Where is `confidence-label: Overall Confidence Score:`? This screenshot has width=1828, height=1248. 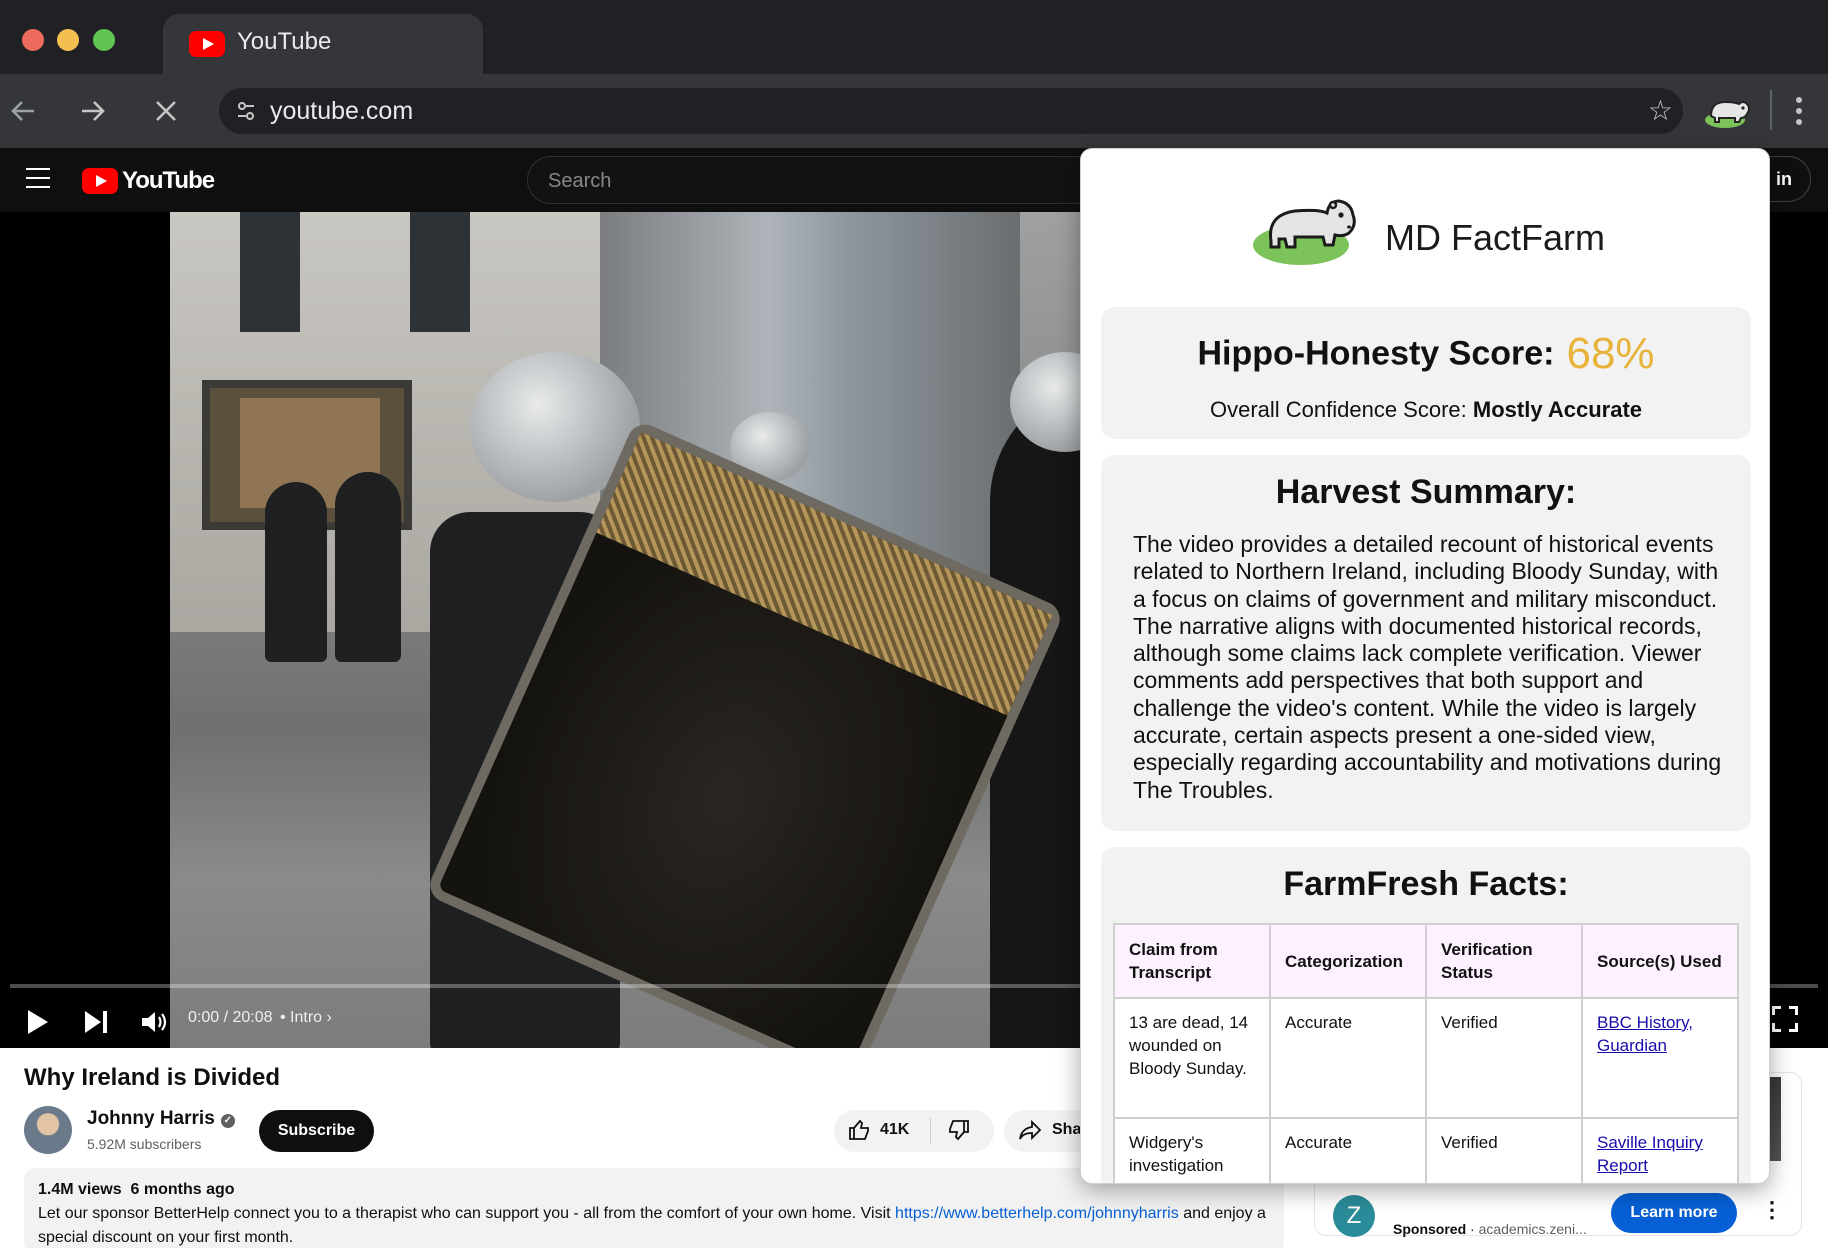 confidence-label: Overall Confidence Score: is located at coordinates (1338, 409).